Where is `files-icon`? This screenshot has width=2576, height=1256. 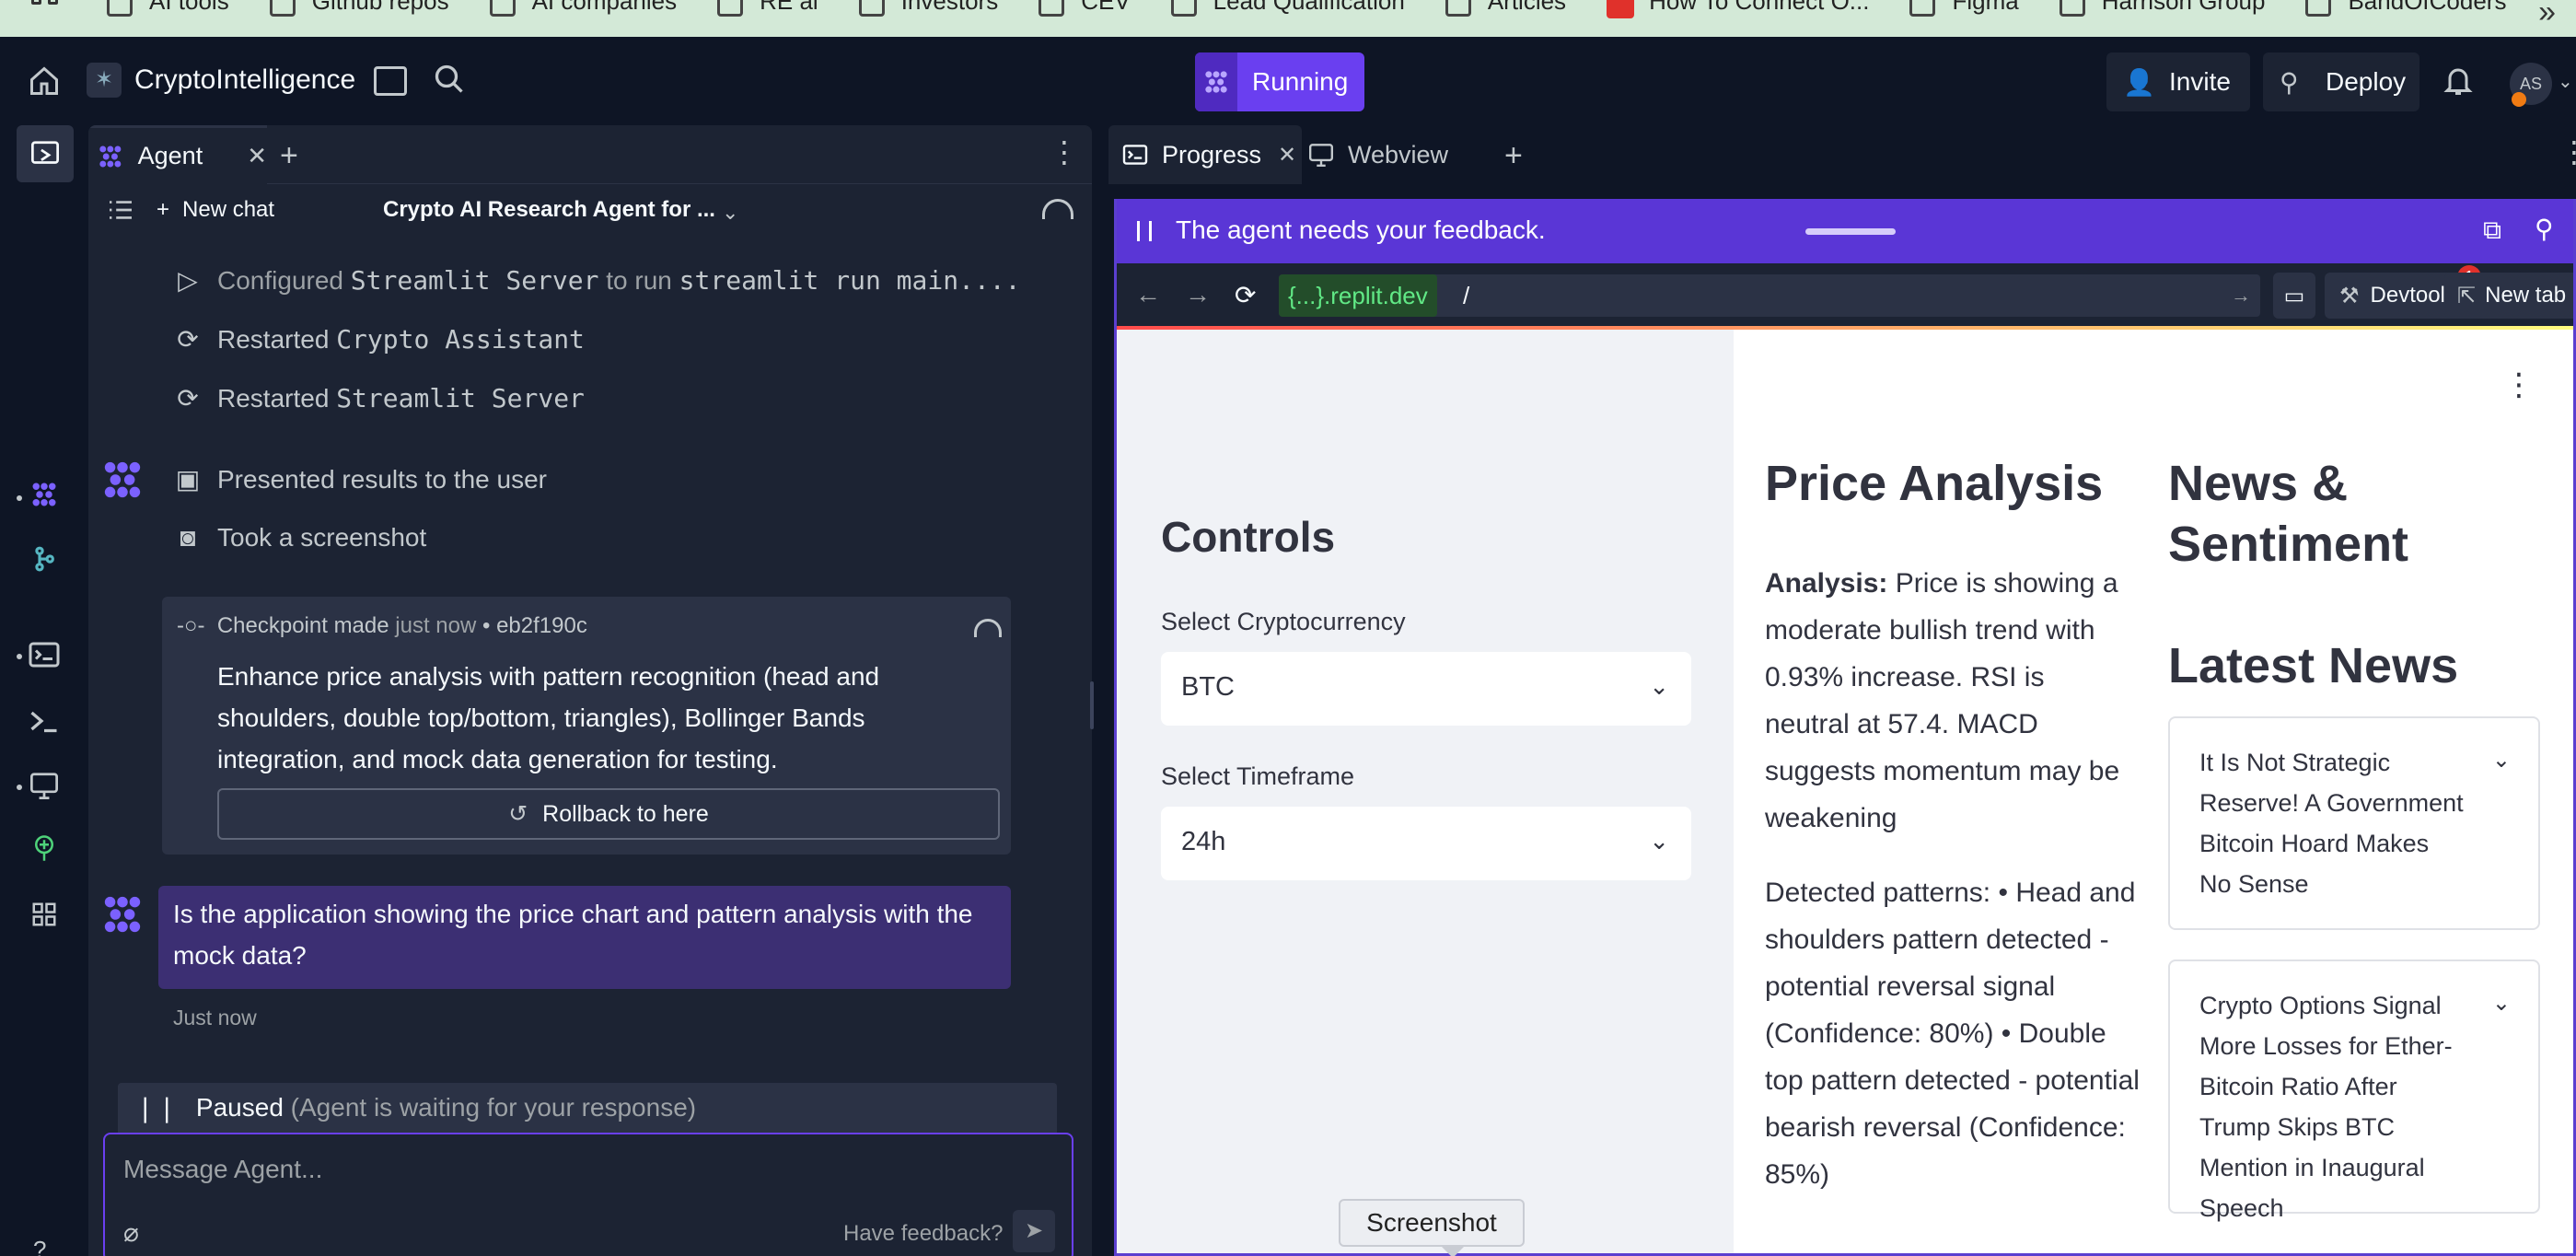
files-icon is located at coordinates (390, 81).